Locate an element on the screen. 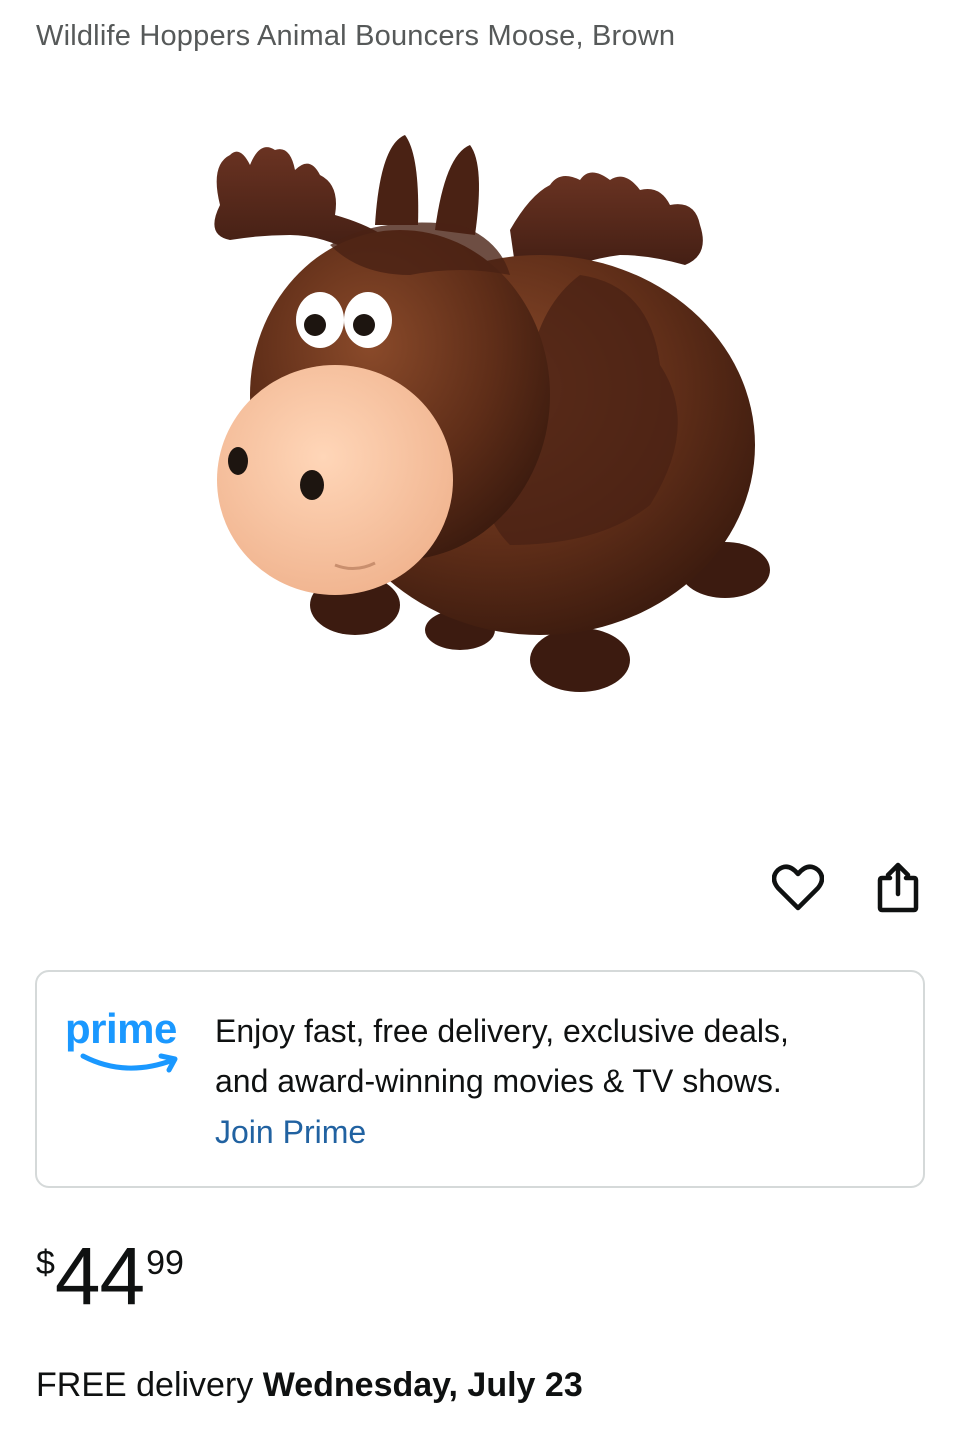  prime-logo-text: prime is located at coordinates (121, 1028).